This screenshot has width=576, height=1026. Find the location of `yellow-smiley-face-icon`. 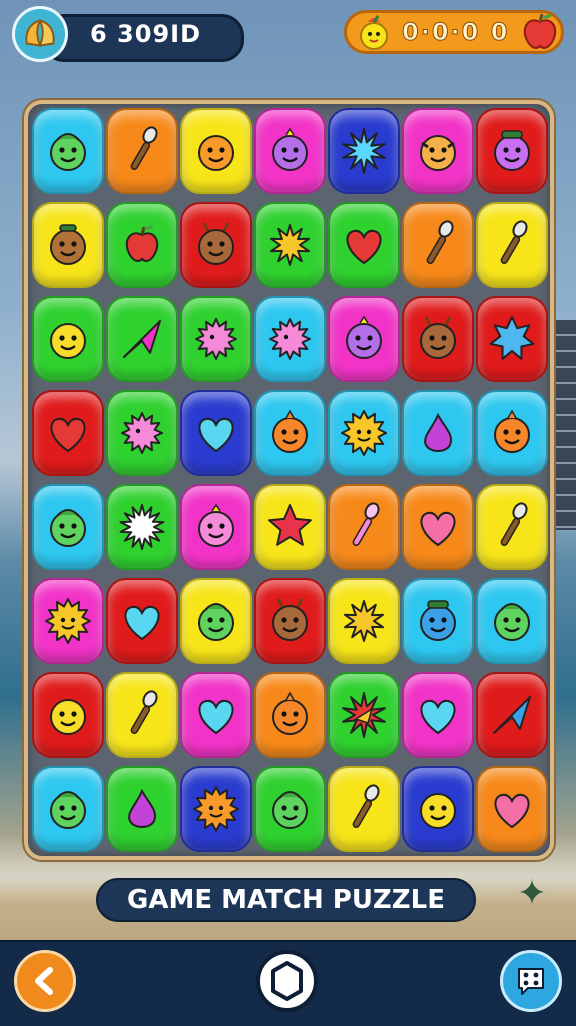

yellow-smiley-face-icon is located at coordinates (438, 811).